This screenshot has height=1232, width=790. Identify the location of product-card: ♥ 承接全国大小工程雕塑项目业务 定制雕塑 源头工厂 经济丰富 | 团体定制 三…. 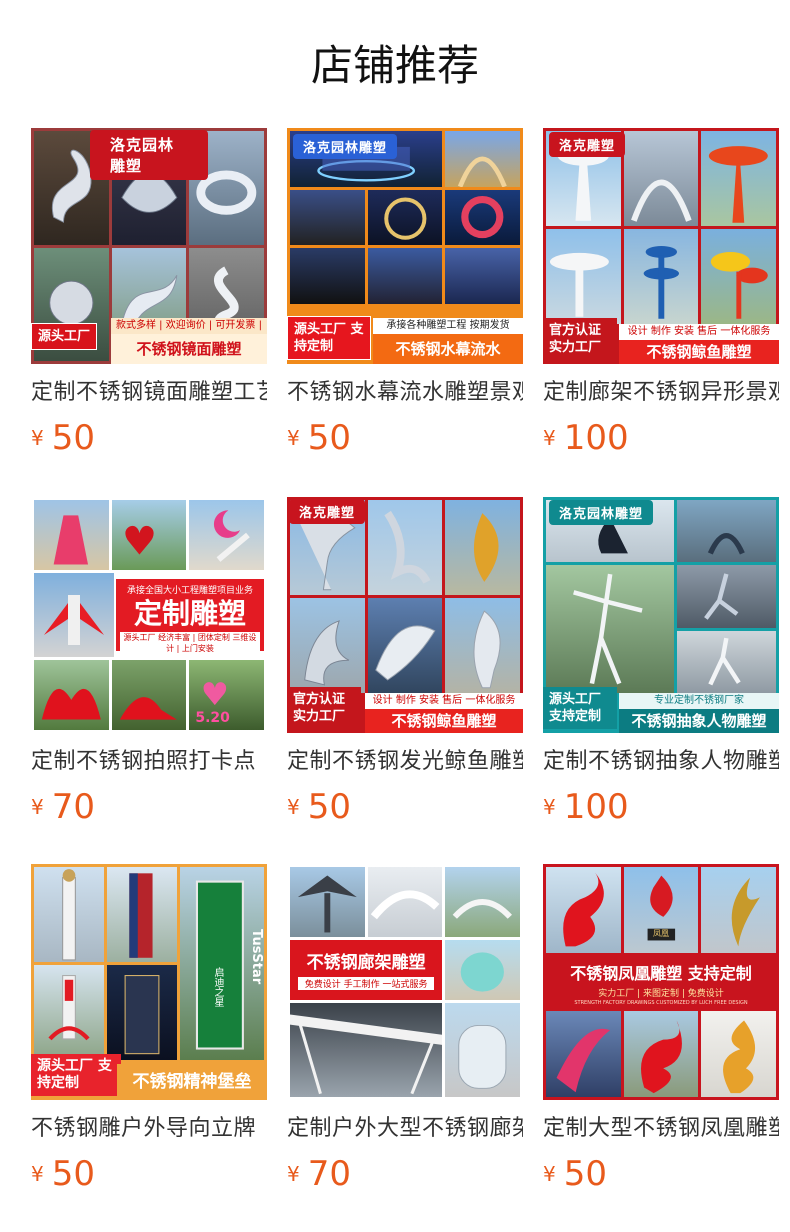
(149, 662).